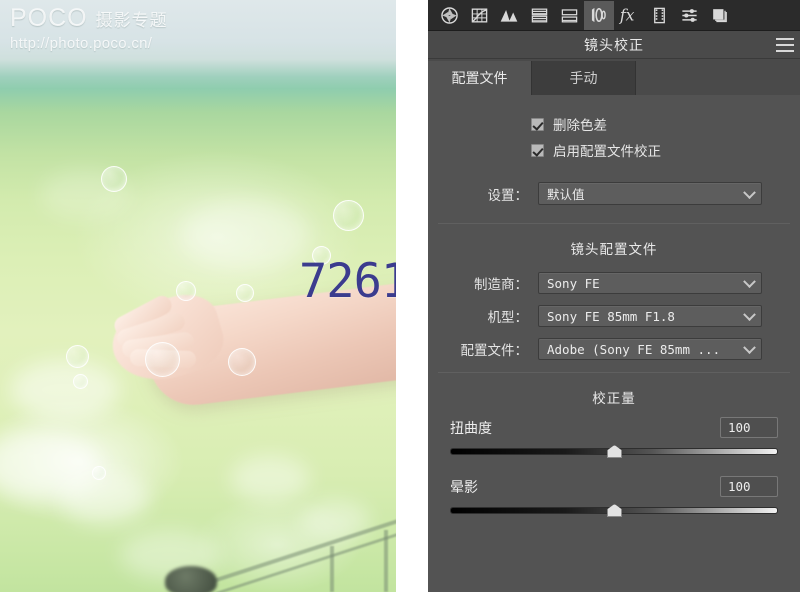 The width and height of the screenshot is (800, 592). I want to click on model-select-value: Sony FE 85mm F1.8, so click(611, 316).